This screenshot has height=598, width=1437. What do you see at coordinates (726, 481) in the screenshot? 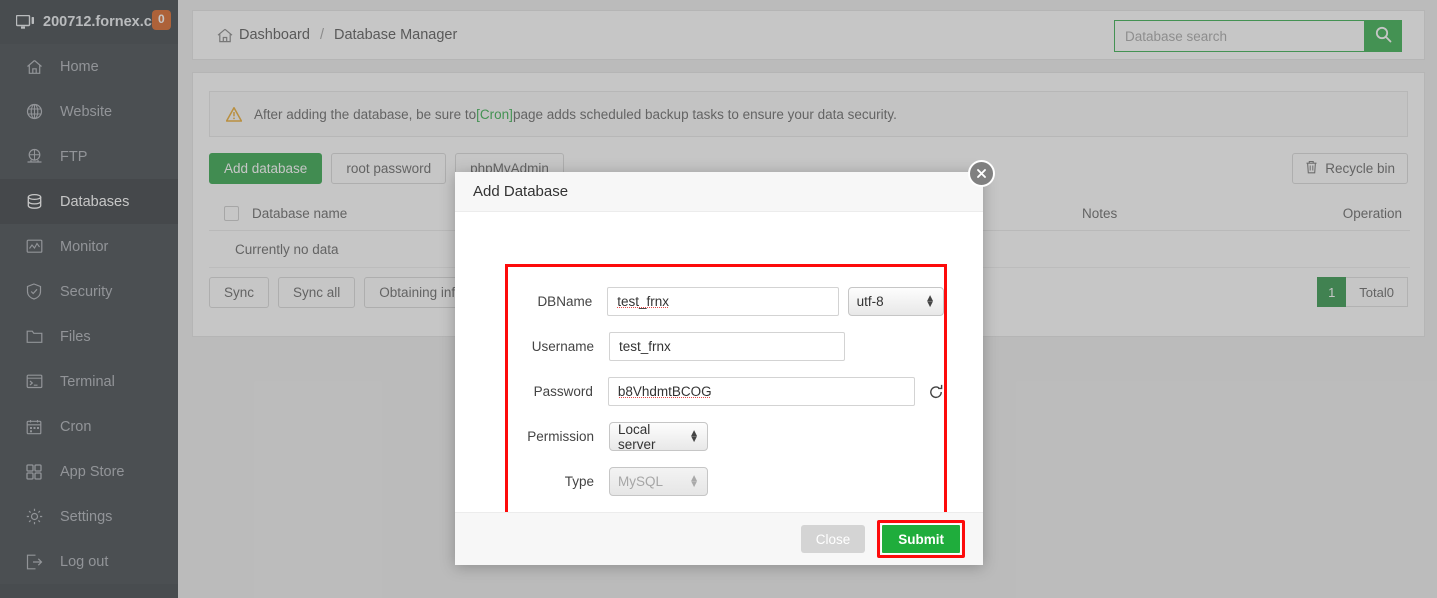
I see `form-row-type: Type MySQL ▲ ▼` at bounding box center [726, 481].